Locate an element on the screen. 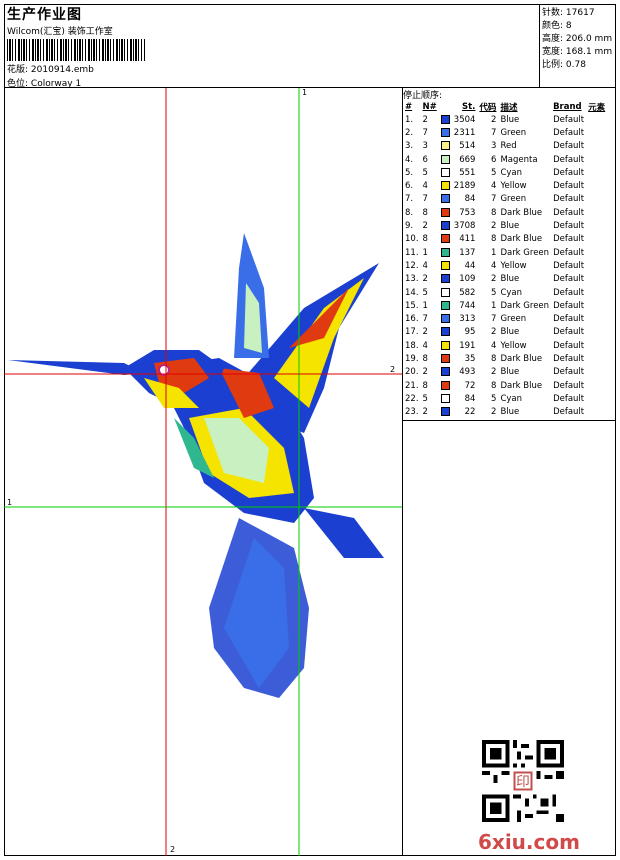 The width and height of the screenshot is (620, 860). row-stitches: 3504 is located at coordinates (464, 119).